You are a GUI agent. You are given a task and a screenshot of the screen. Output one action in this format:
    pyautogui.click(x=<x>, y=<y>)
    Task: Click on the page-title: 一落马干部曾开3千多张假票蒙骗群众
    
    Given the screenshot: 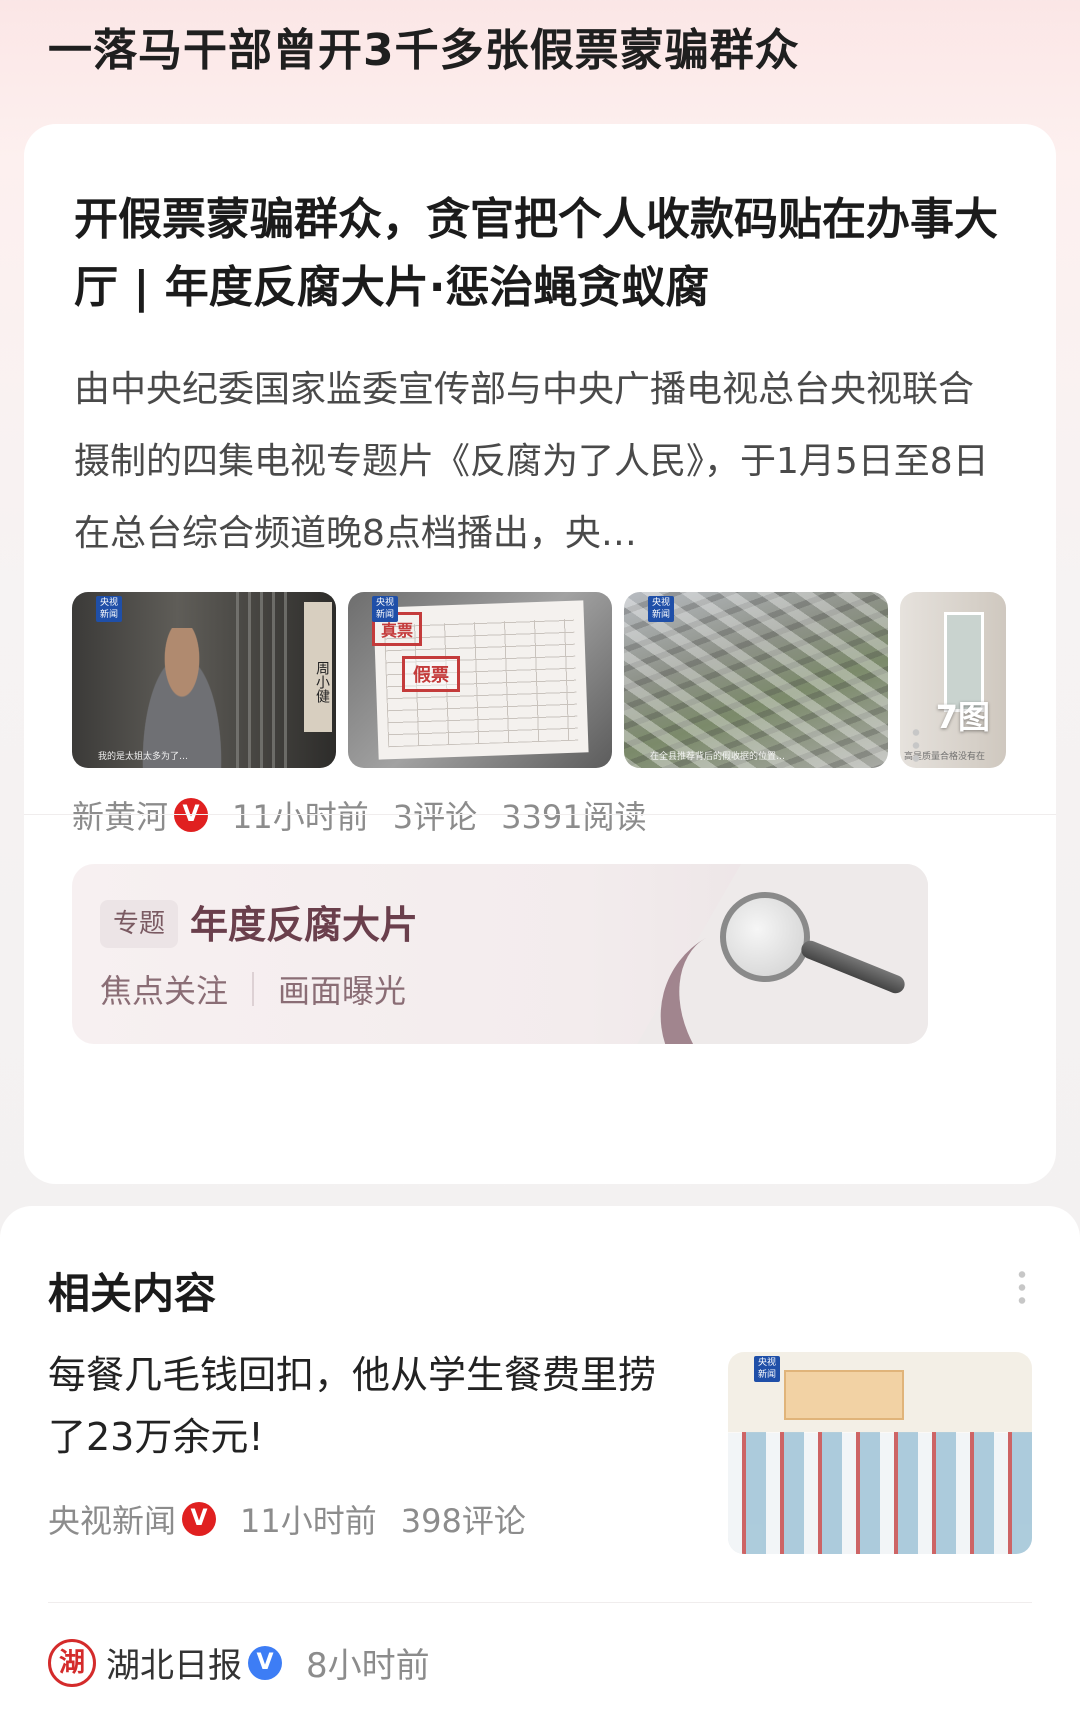 What is the action you would take?
    pyautogui.click(x=424, y=50)
    